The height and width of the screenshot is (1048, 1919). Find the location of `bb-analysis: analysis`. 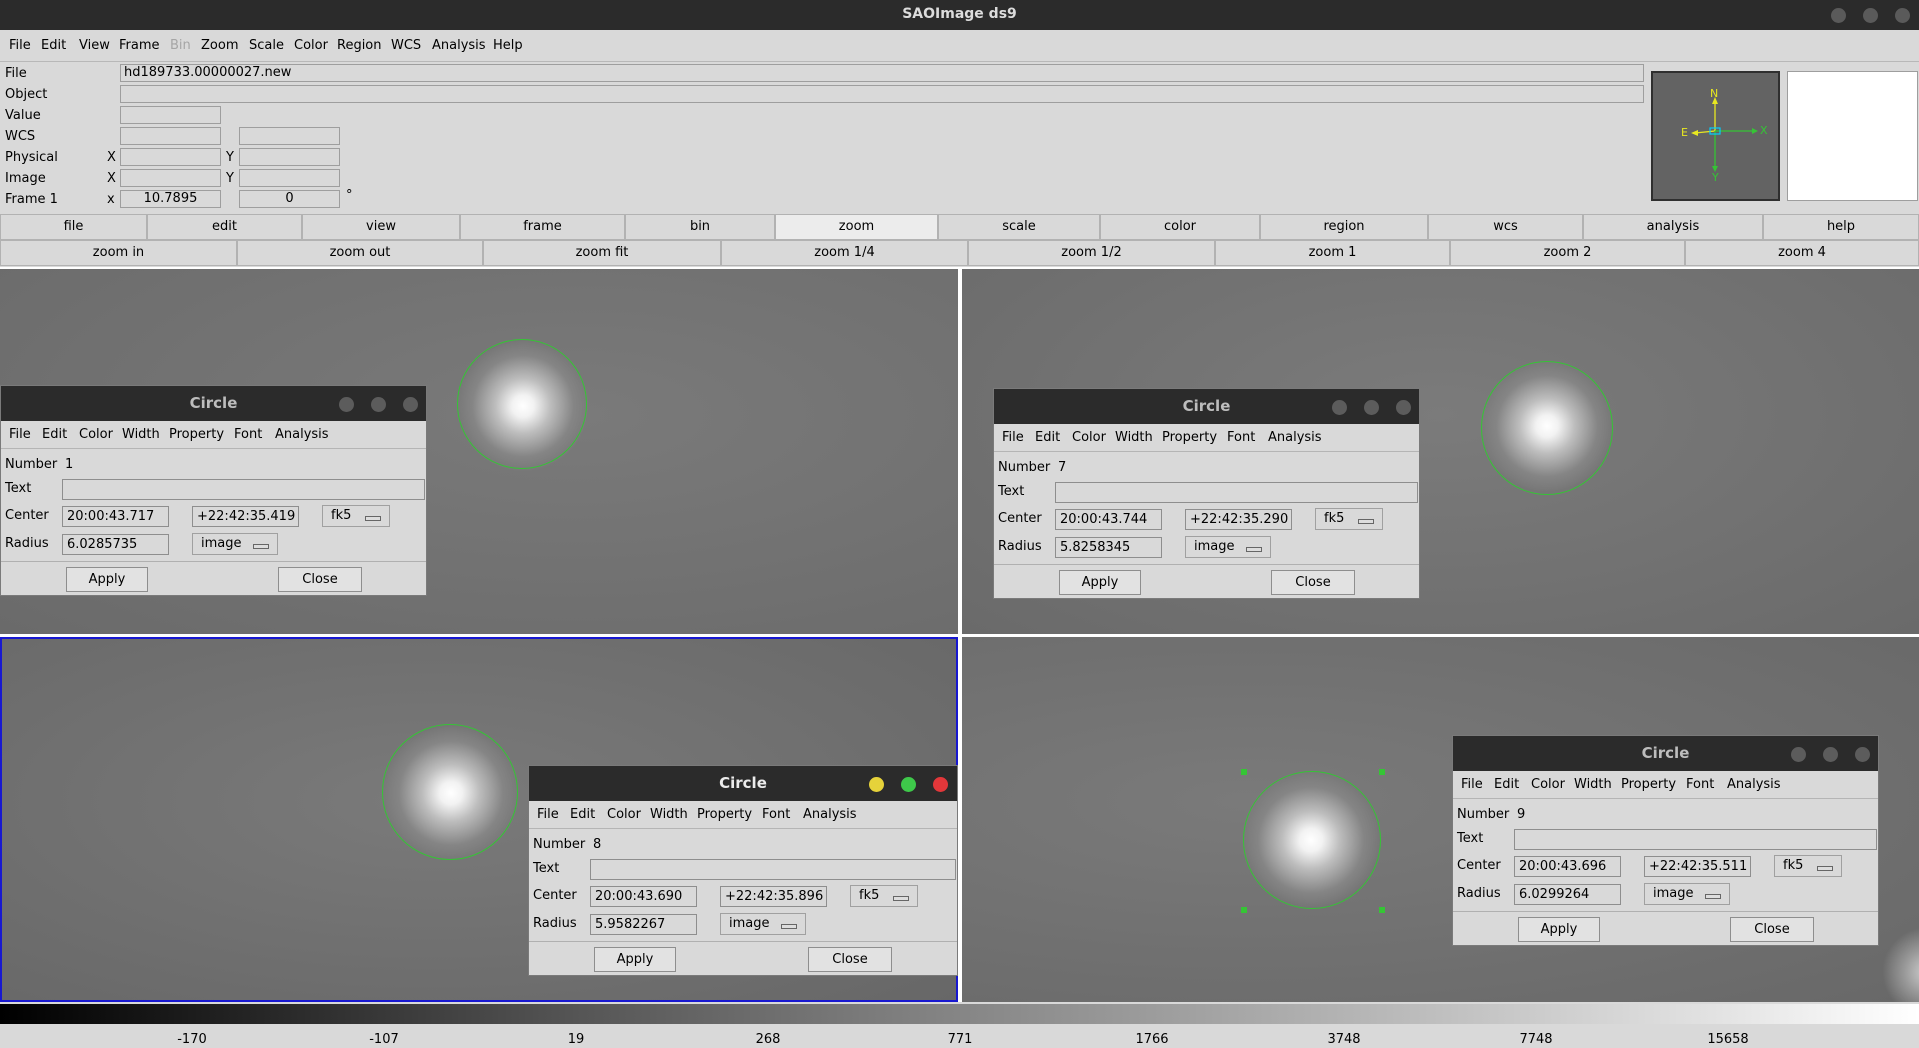

bb-analysis: analysis is located at coordinates (1673, 227).